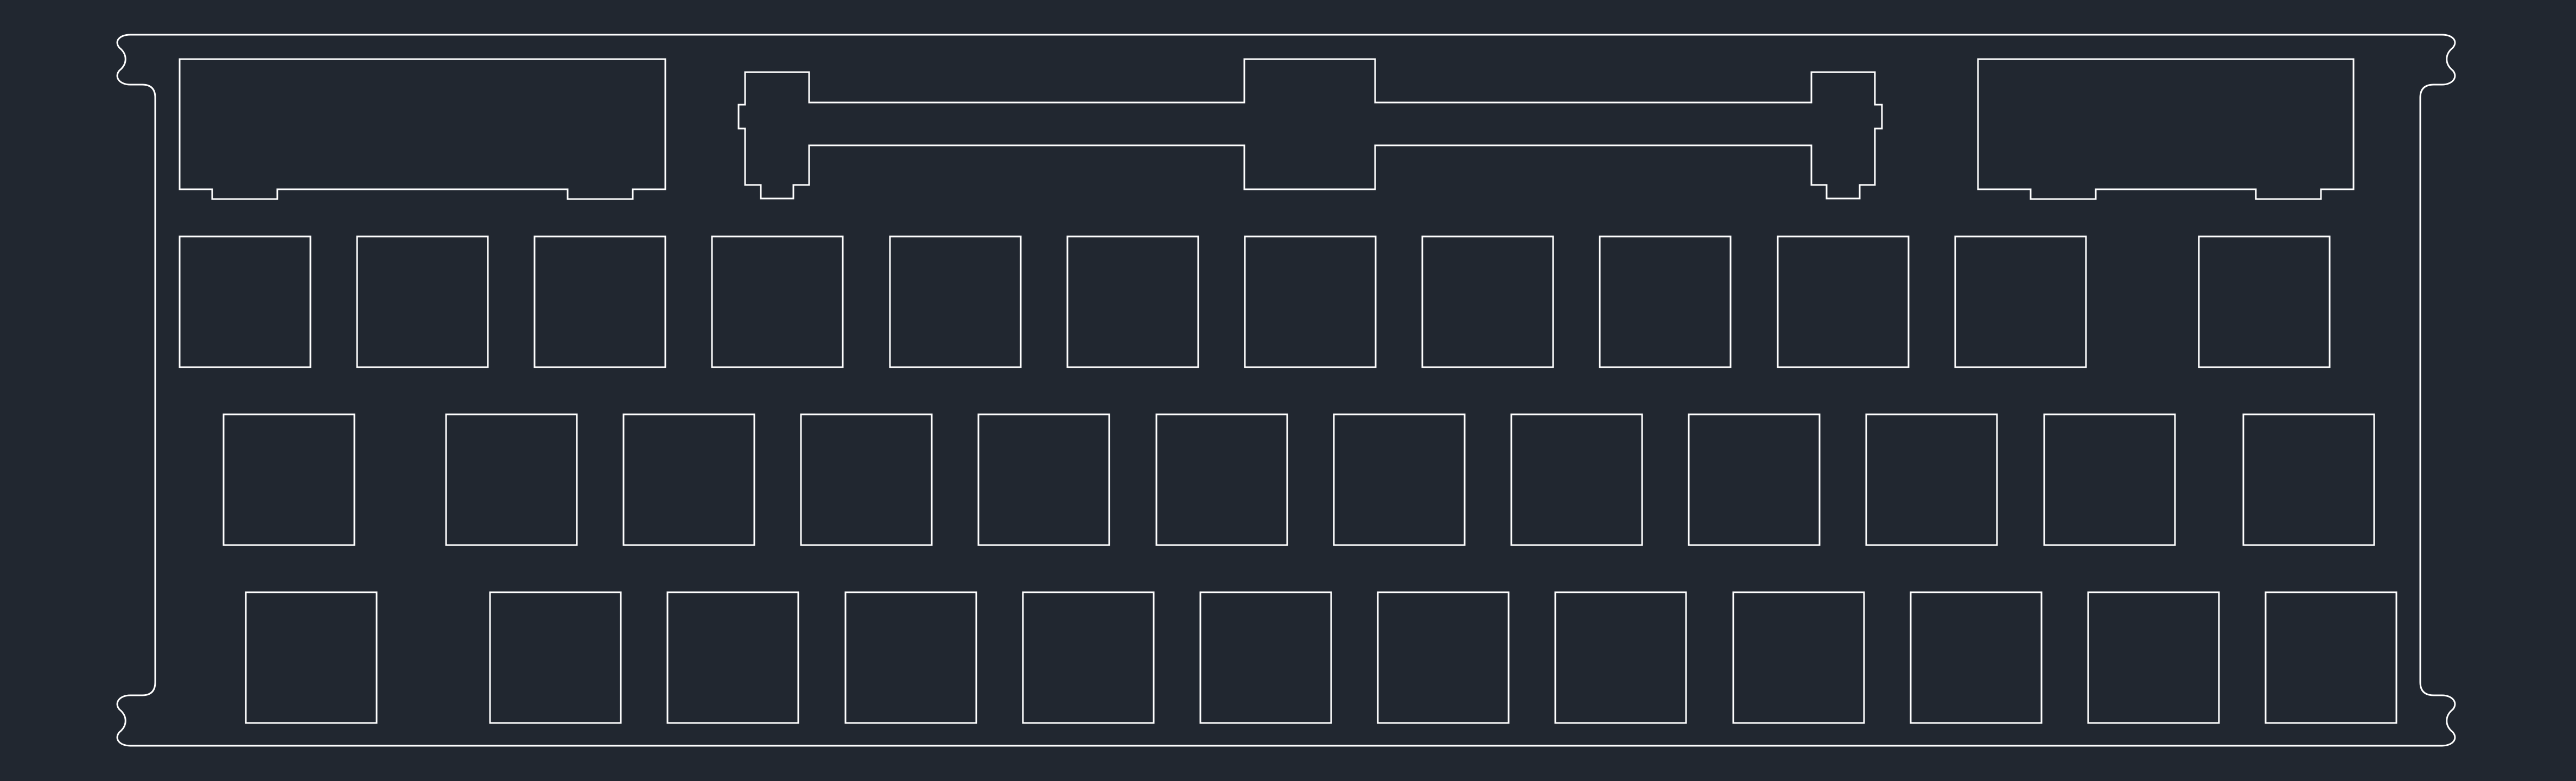  Describe the element at coordinates (2166, 129) in the screenshot. I see `stabilizer-cutout-right` at that location.